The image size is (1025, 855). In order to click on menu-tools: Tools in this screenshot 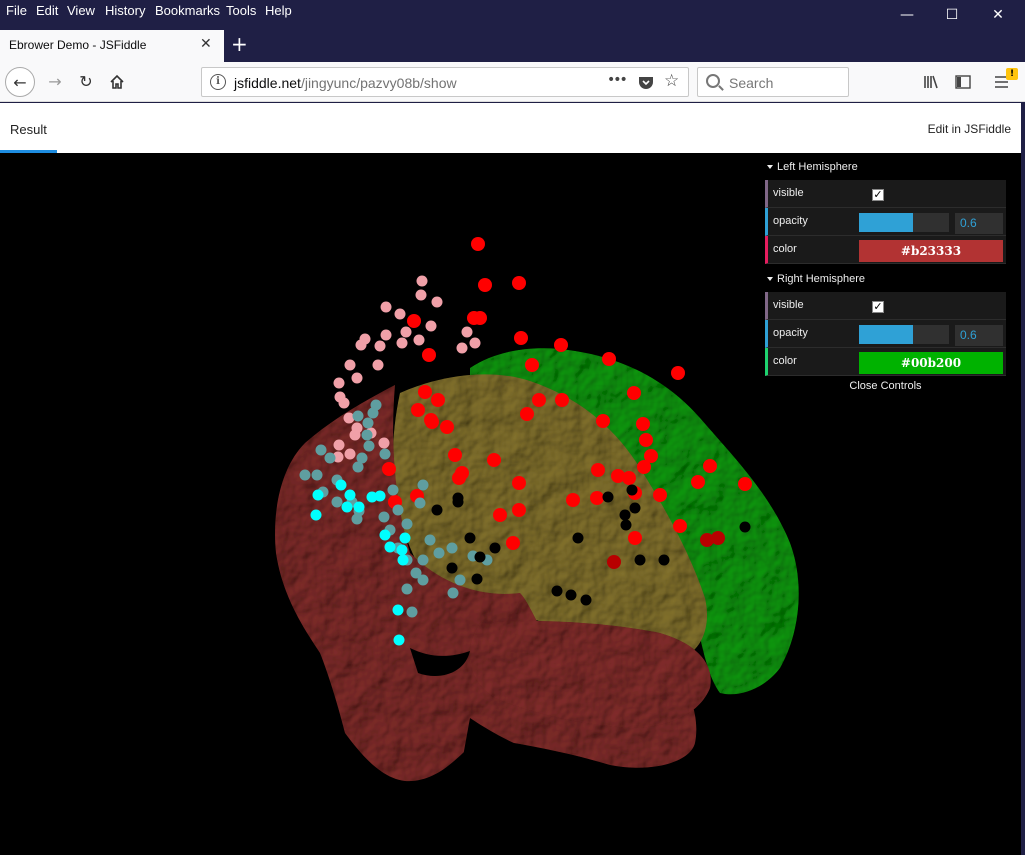, I will do `click(241, 10)`.